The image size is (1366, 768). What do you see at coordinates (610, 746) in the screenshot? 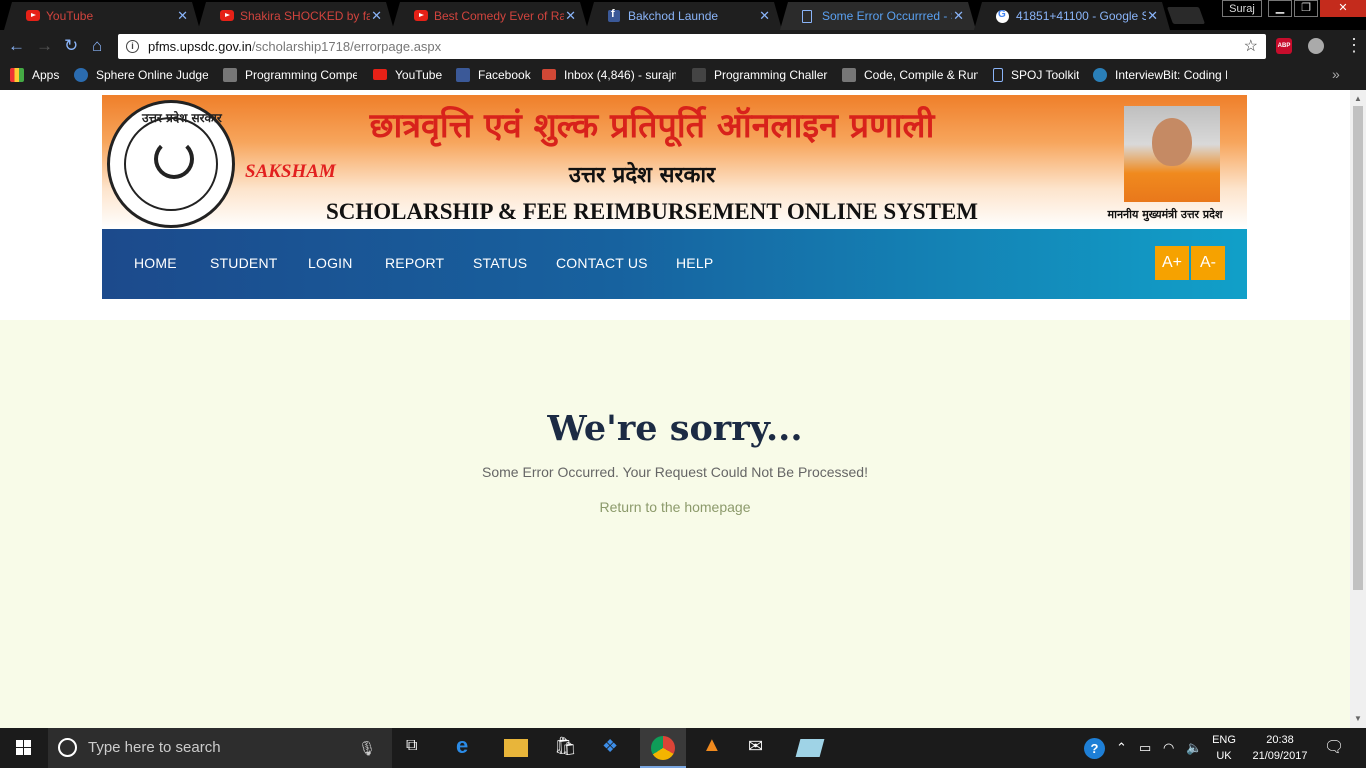
I see `dropbox-icon: ❖` at bounding box center [610, 746].